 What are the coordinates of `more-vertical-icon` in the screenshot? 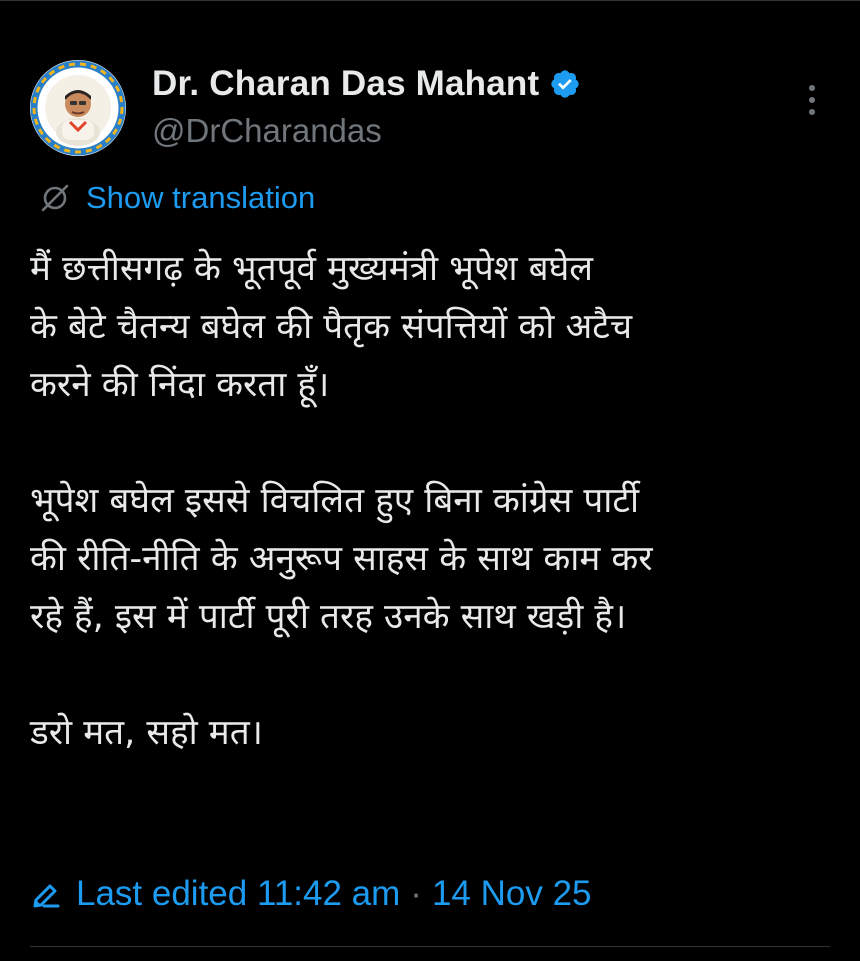 It's located at (812, 100).